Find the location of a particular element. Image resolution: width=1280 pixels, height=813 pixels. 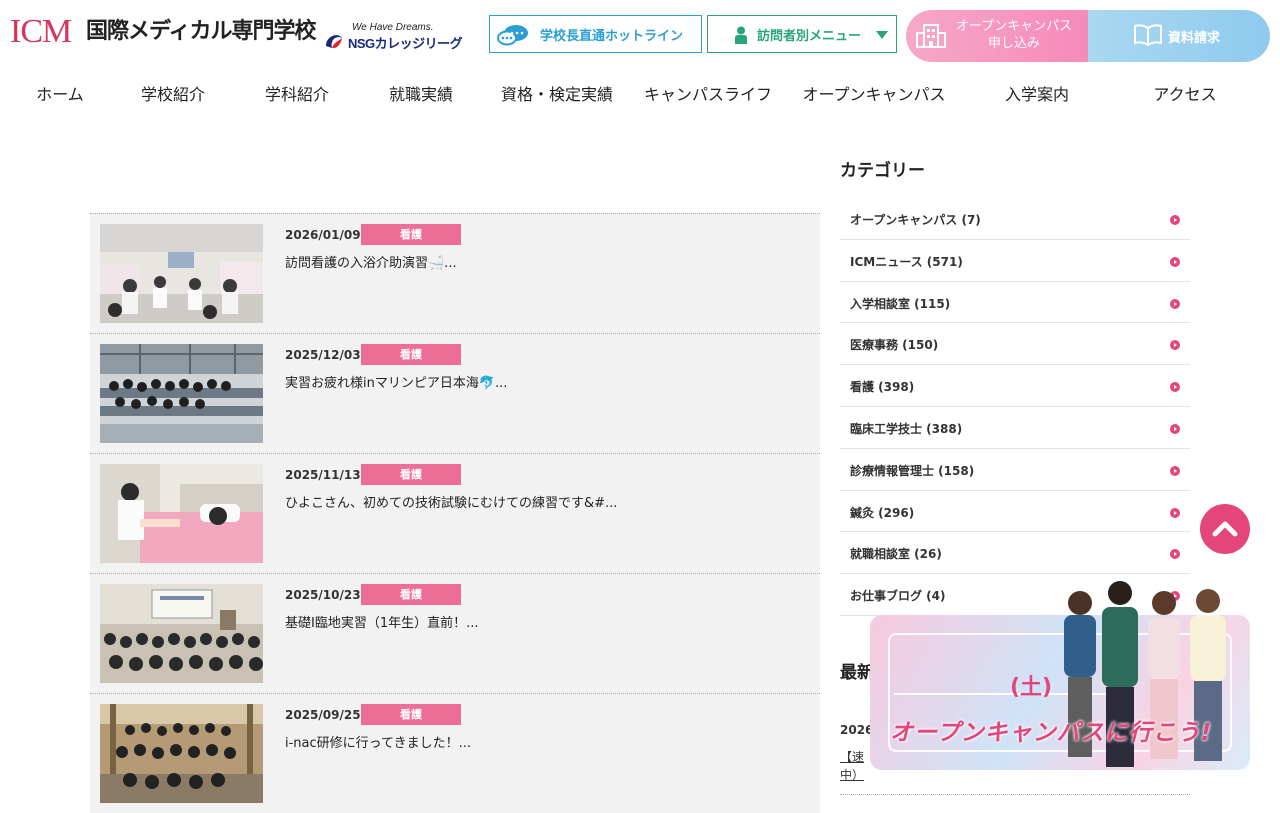

open-campus-label-line1: オープンキャンパス is located at coordinates (1014, 26).